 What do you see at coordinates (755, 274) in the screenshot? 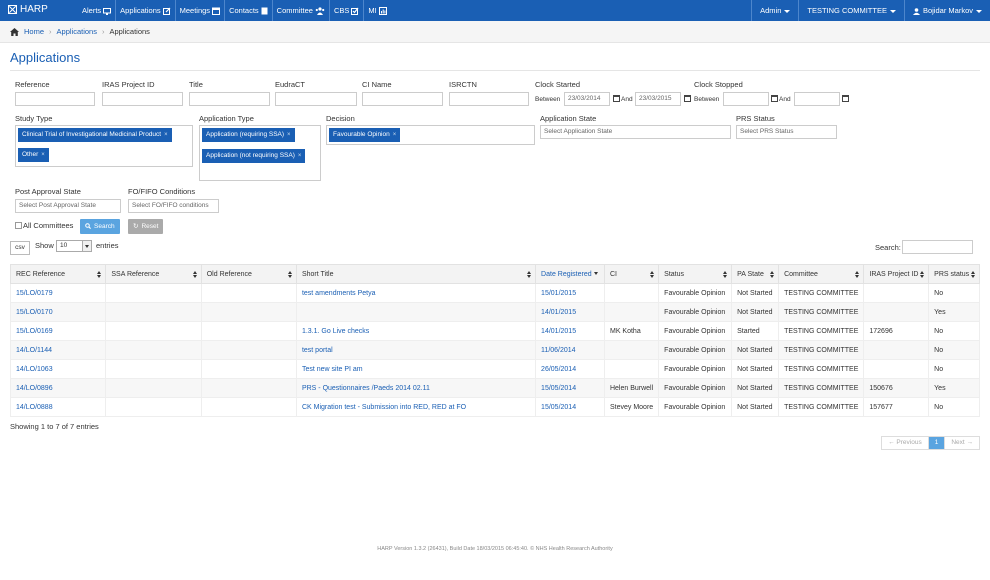
I see `col-pa-state: PA State` at bounding box center [755, 274].